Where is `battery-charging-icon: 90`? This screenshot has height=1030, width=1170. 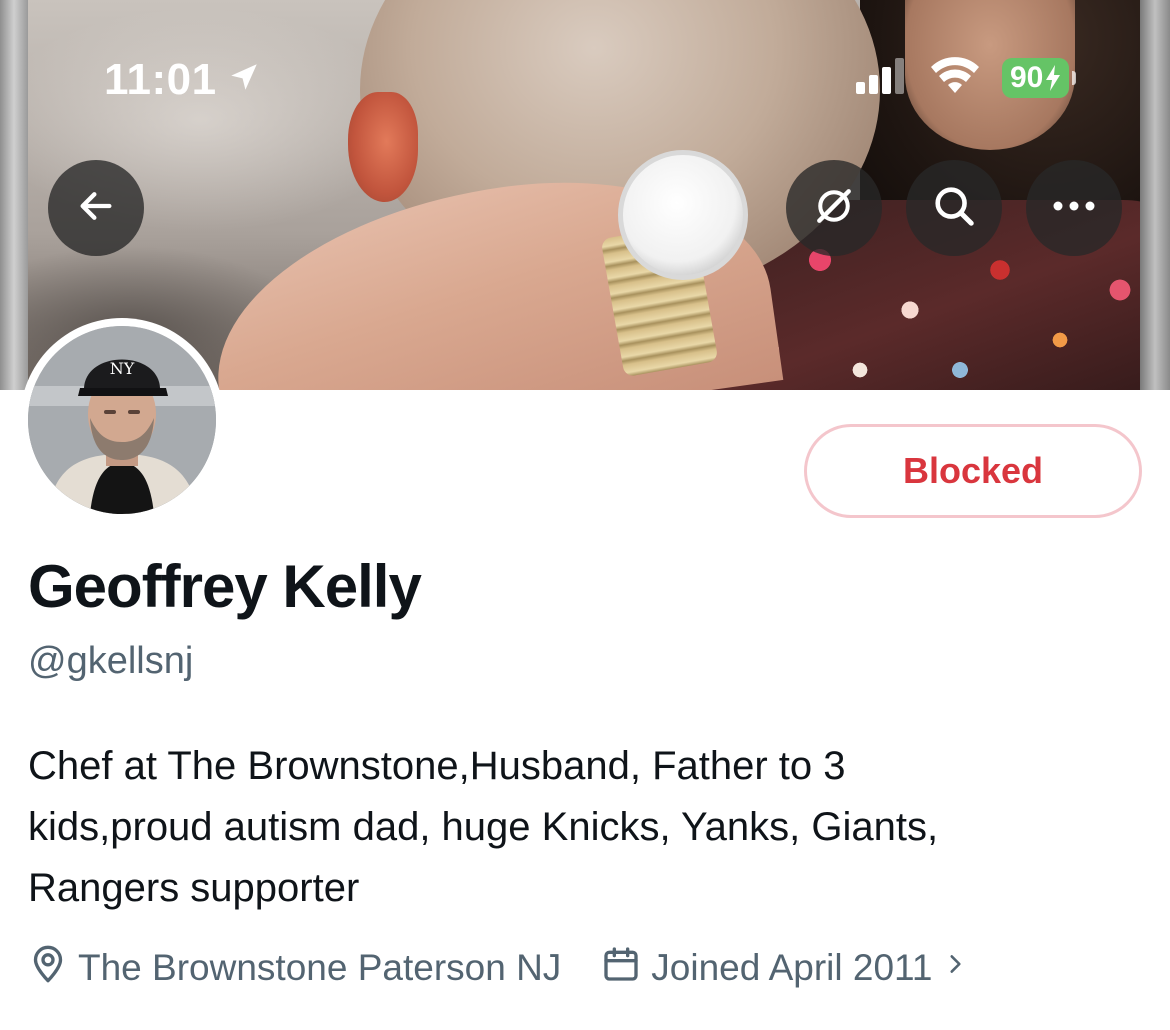
battery-charging-icon: 90 is located at coordinates (1039, 78).